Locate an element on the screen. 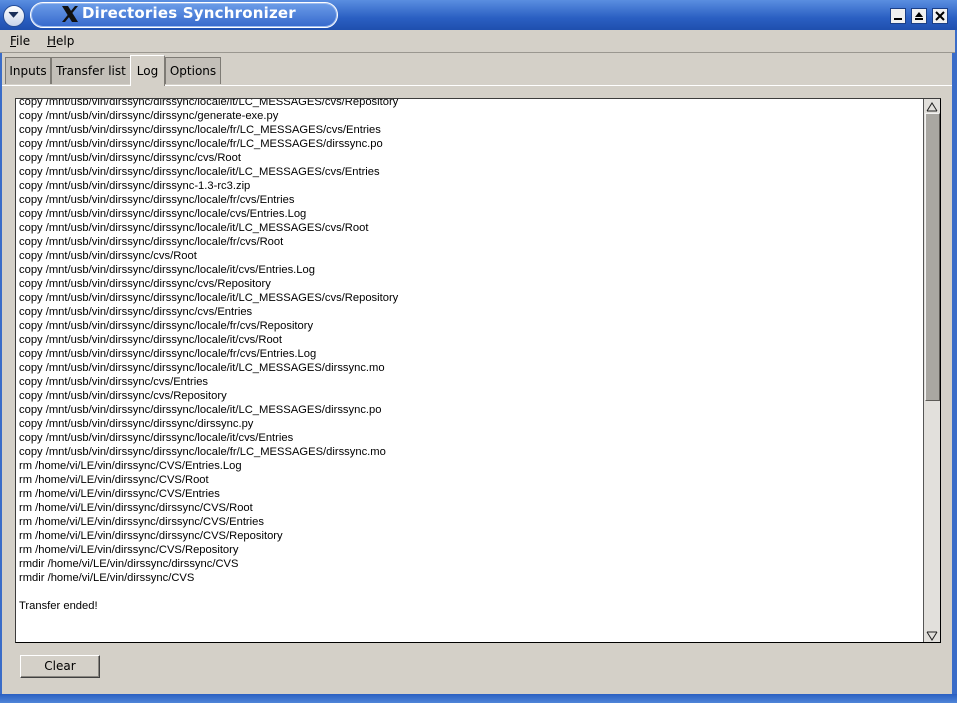 The height and width of the screenshot is (703, 957). tab-options: Options is located at coordinates (193, 70).